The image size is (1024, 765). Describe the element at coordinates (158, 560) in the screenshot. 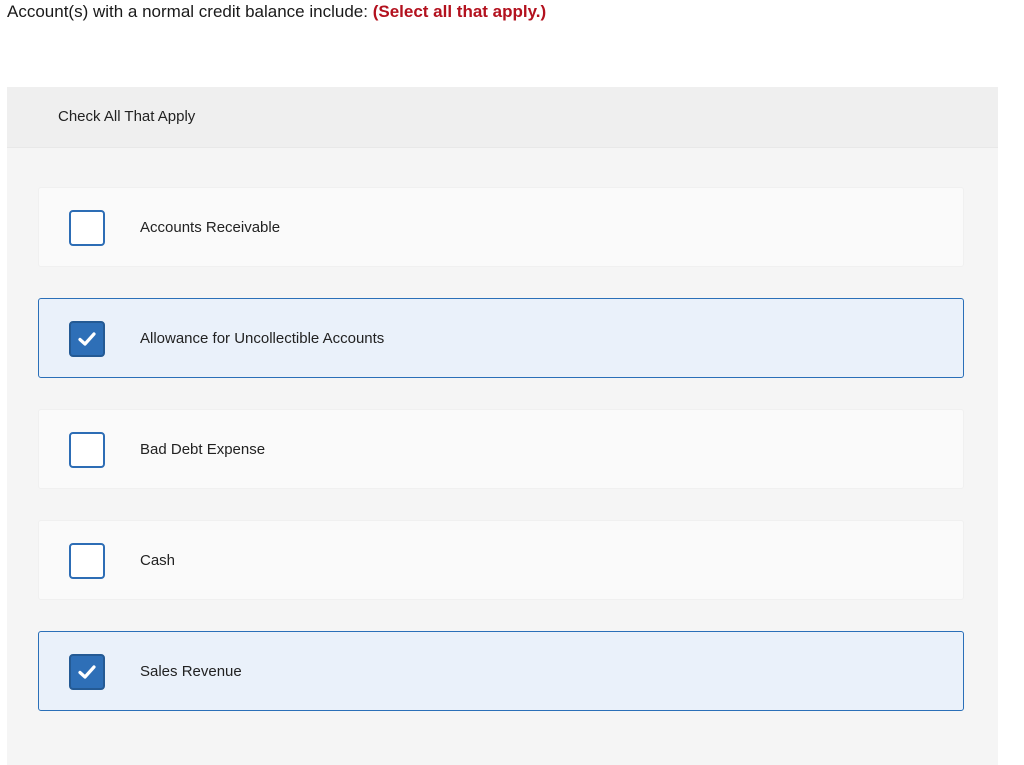

I see `option-label: Cash` at that location.